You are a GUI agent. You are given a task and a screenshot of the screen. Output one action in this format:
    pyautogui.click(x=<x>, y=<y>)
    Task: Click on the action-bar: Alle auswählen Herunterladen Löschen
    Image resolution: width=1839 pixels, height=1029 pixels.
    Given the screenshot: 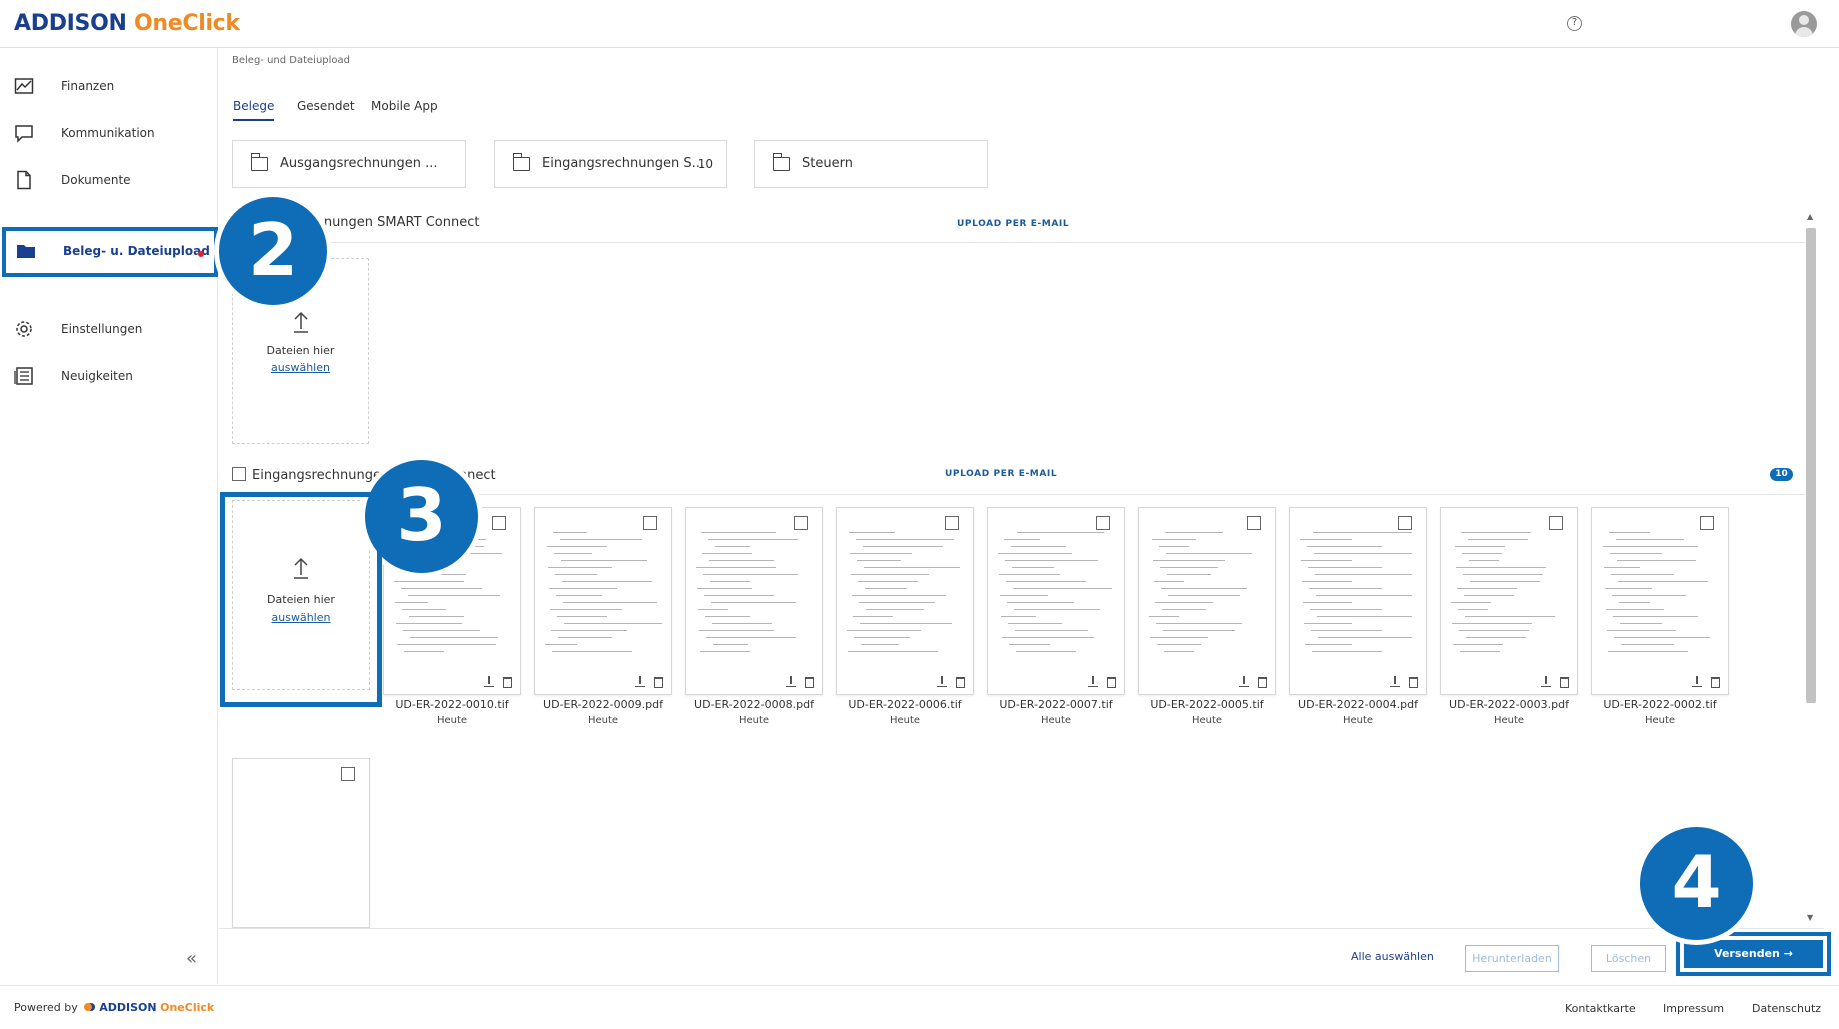 What is the action you would take?
    pyautogui.click(x=1021, y=956)
    